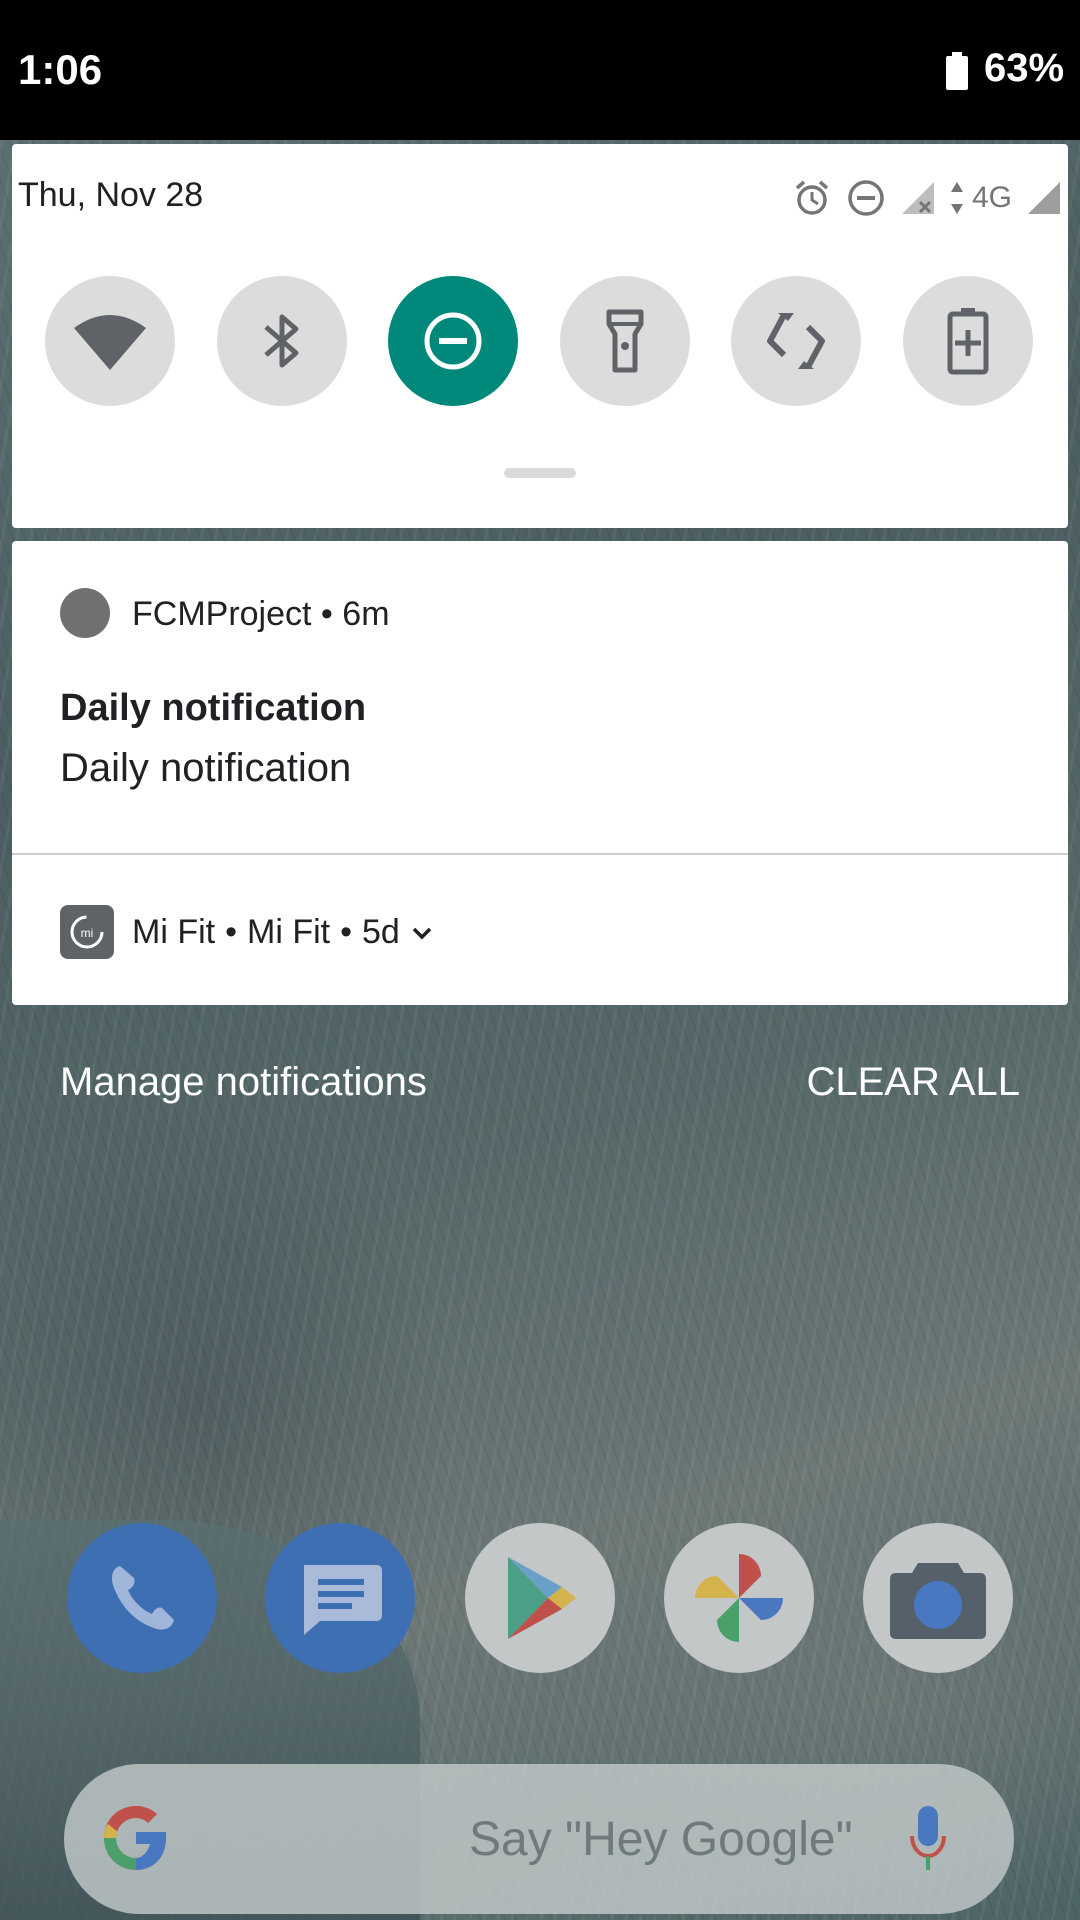  Describe the element at coordinates (222, 614) in the screenshot. I see `notification-app-name: FCMProject` at that location.